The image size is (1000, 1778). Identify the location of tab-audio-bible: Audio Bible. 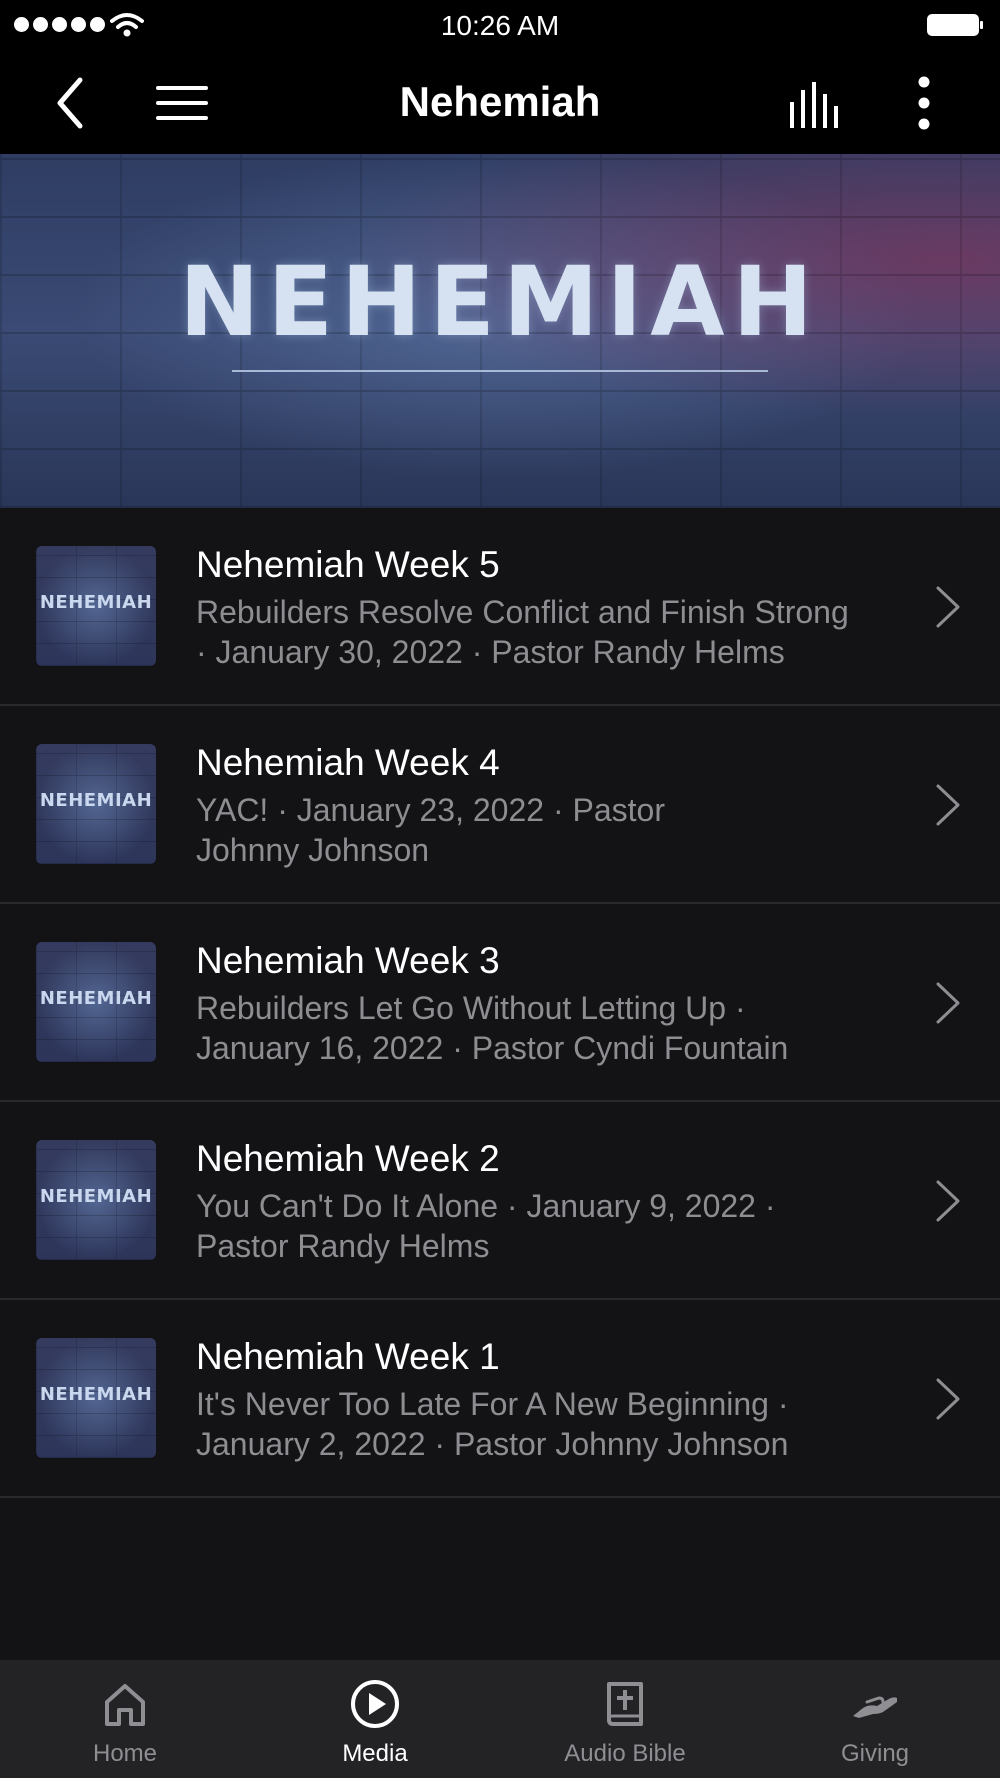
(625, 1719).